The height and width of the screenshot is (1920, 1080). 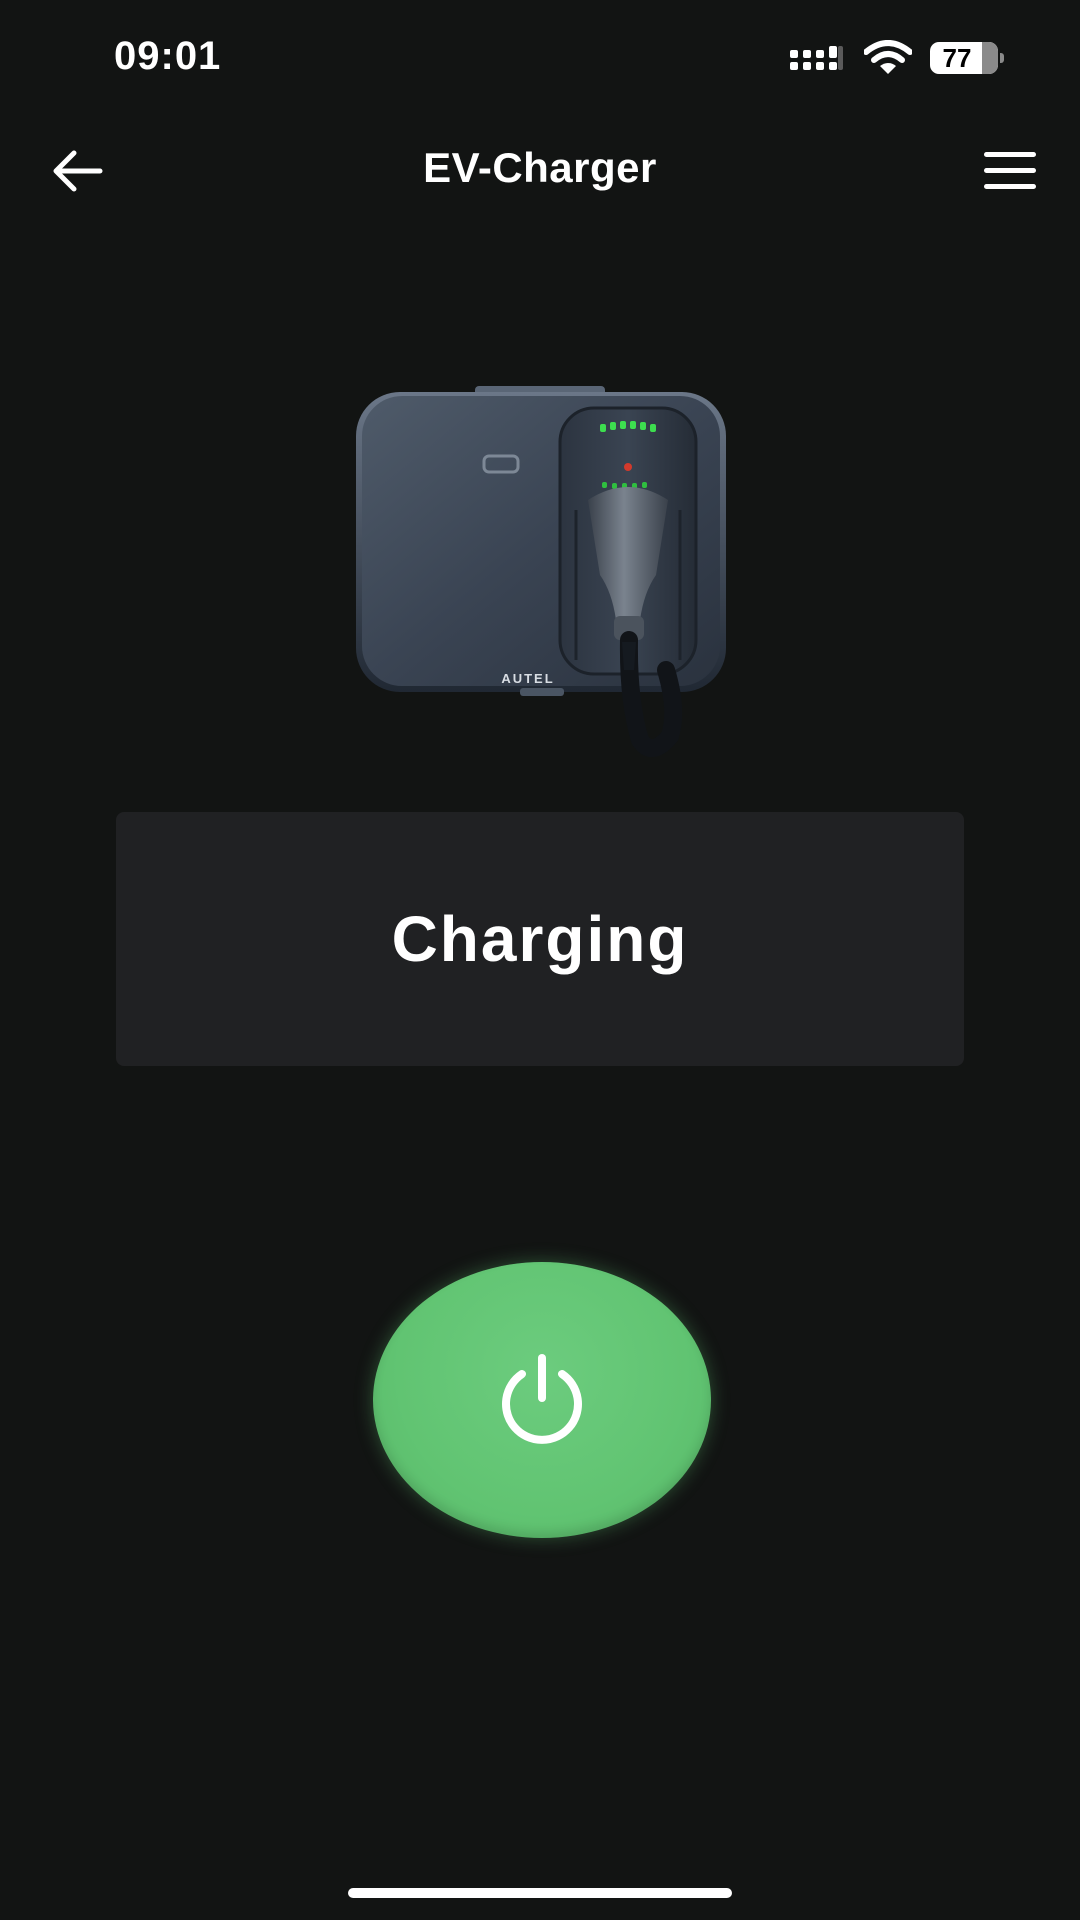 I want to click on signal-icon, so click(x=816, y=58).